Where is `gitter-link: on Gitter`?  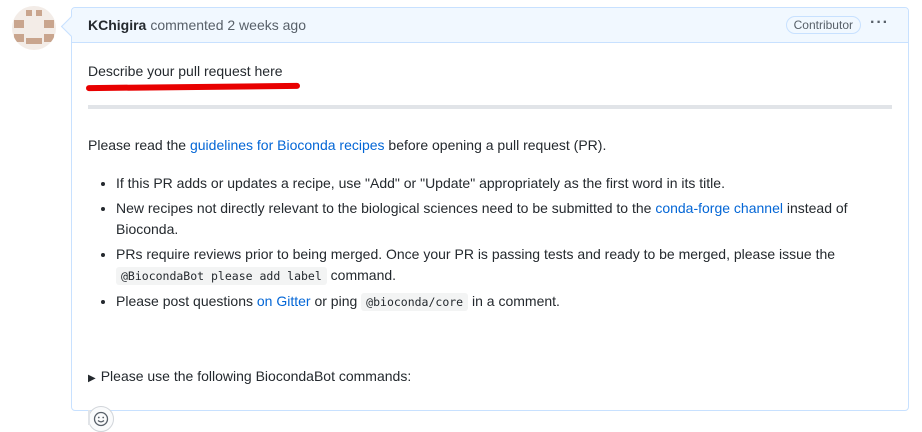
gitter-link: on Gitter is located at coordinates (284, 301).